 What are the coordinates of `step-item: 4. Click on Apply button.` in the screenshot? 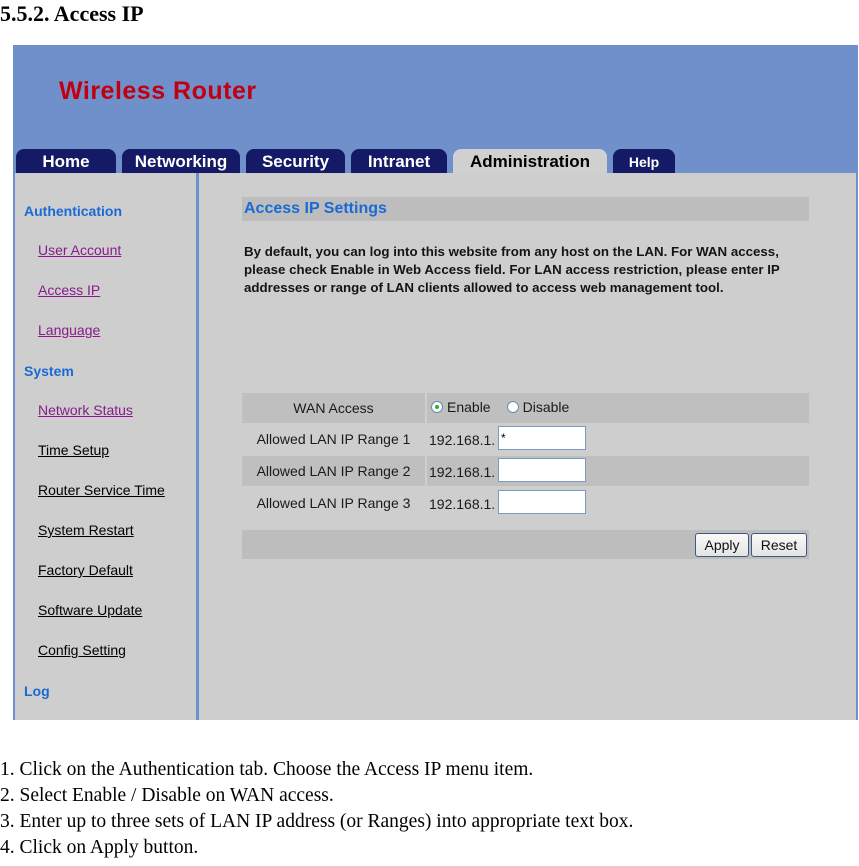 It's located at (99, 847).